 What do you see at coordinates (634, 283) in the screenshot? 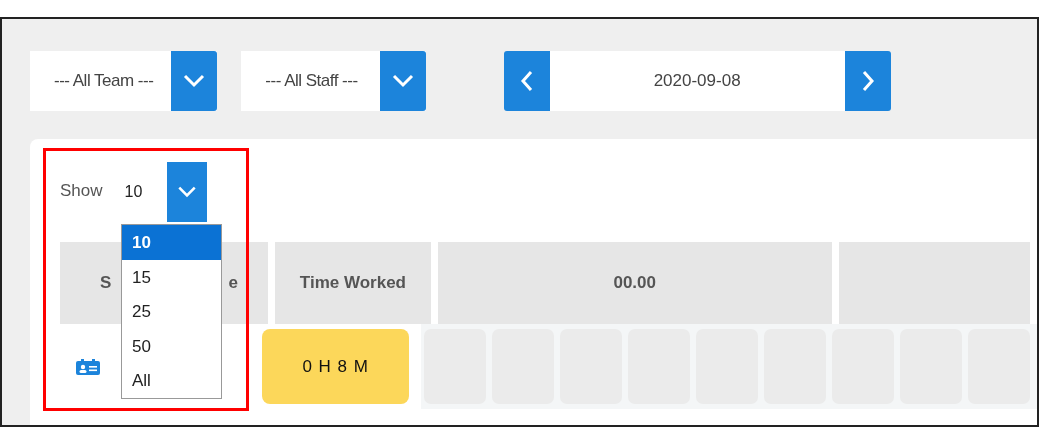
I see `column-header: 00.00` at bounding box center [634, 283].